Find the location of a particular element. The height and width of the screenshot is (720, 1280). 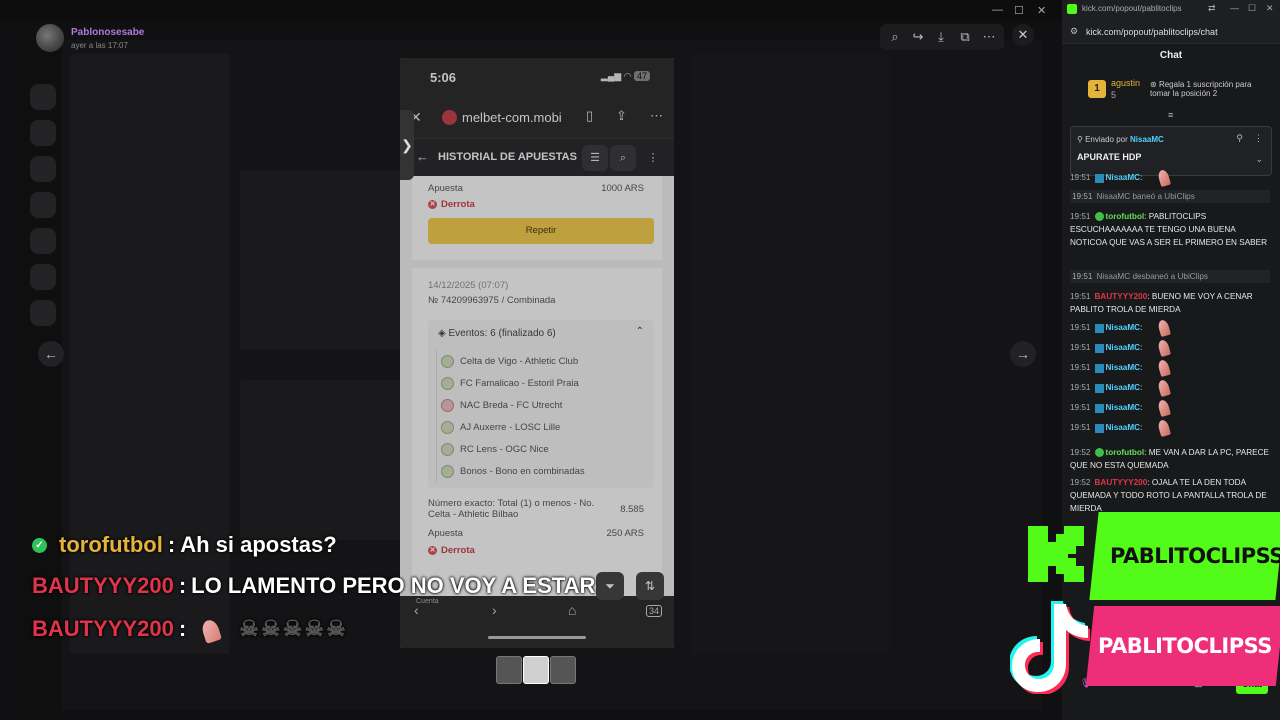

filter-icon: ≡ is located at coordinates (1170, 115).